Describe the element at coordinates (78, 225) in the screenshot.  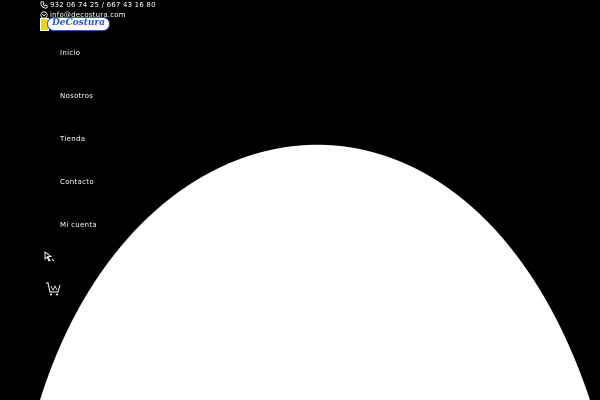
I see `nav-item-mi-cuenta: Mi cuenta` at that location.